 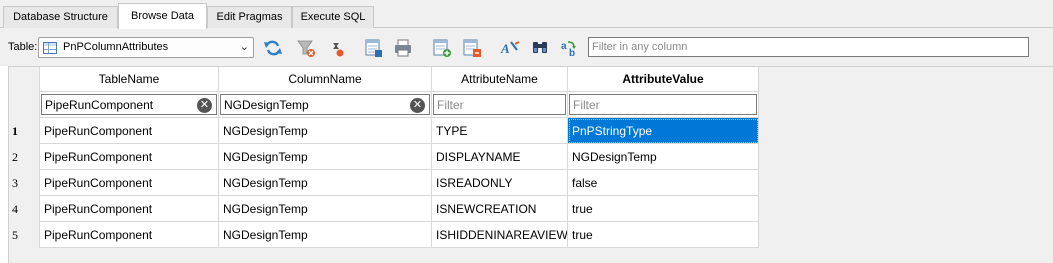 I want to click on tab-execute-sql: Execute SQL, so click(x=333, y=17).